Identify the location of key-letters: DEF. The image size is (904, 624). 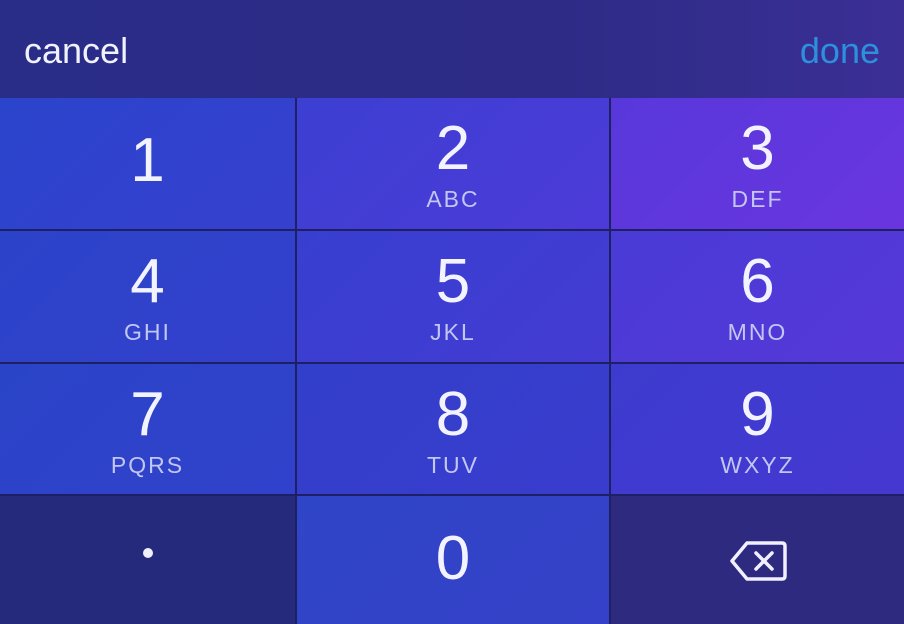
(757, 199).